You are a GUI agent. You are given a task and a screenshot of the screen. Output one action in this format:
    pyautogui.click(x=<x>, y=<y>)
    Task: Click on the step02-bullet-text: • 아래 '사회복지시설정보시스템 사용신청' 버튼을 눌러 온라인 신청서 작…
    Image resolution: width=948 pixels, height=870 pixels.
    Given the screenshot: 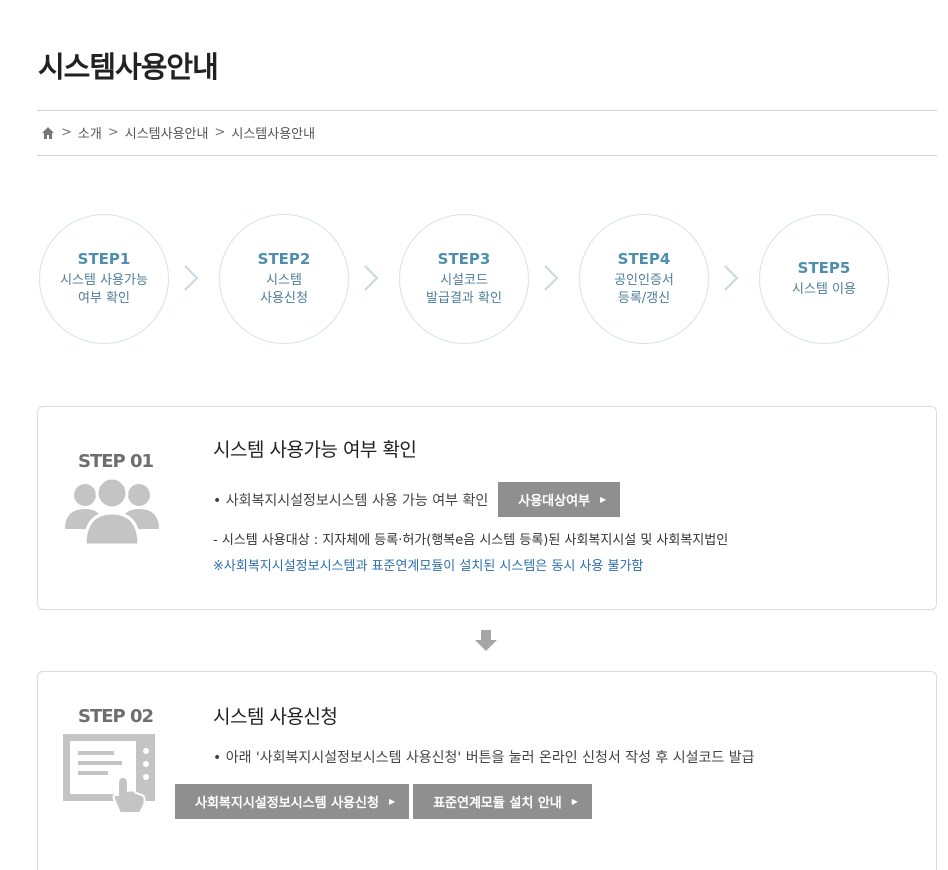 What is the action you would take?
    pyautogui.click(x=484, y=758)
    